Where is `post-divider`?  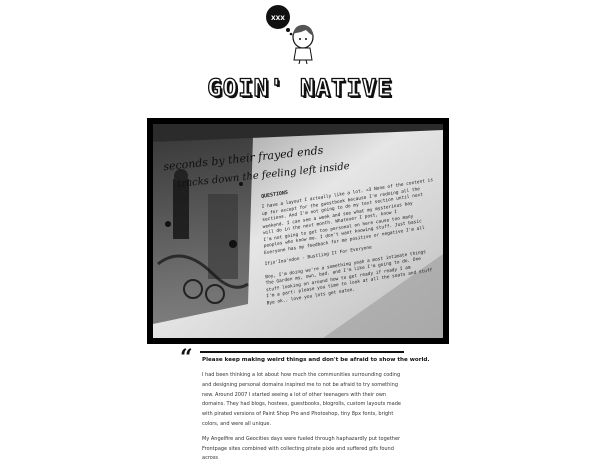
post-divider is located at coordinates (302, 352).